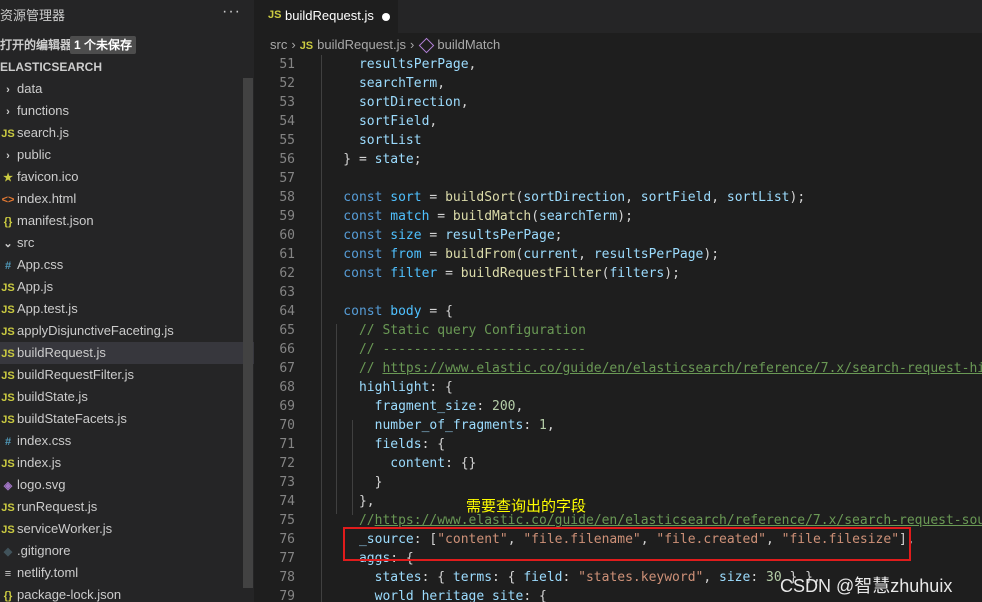 The width and height of the screenshot is (982, 602). I want to click on tree-item-buildstatefacets-js: JS buildStateFacets.js, so click(127, 419).